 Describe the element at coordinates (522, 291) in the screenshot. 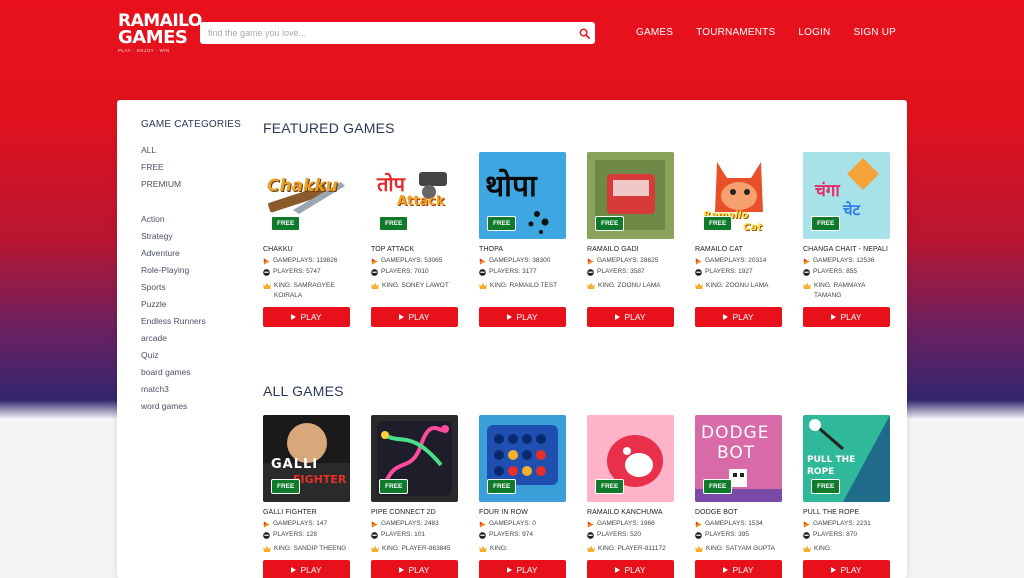

I see `king-stat: KING: RAMAILO TEST` at that location.